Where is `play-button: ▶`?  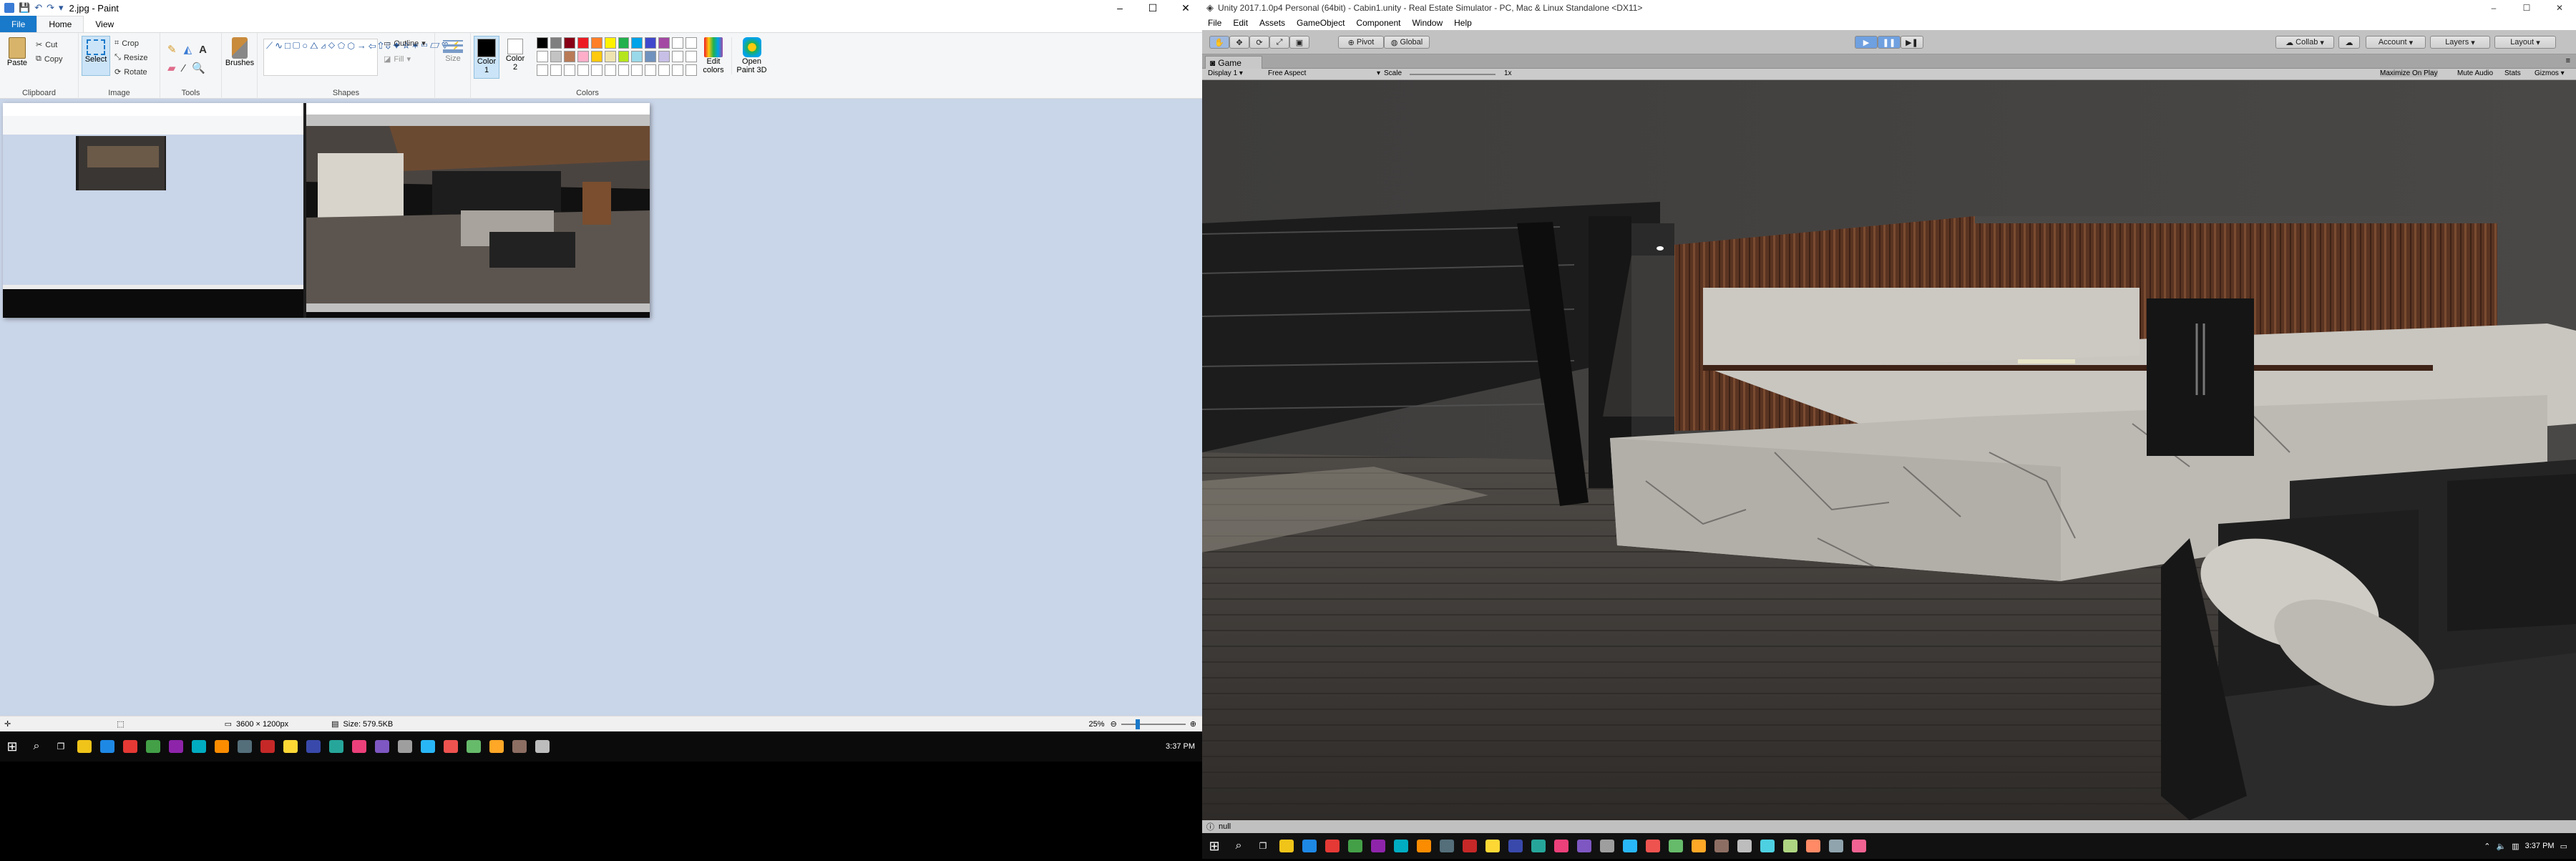 play-button: ▶ is located at coordinates (1866, 43).